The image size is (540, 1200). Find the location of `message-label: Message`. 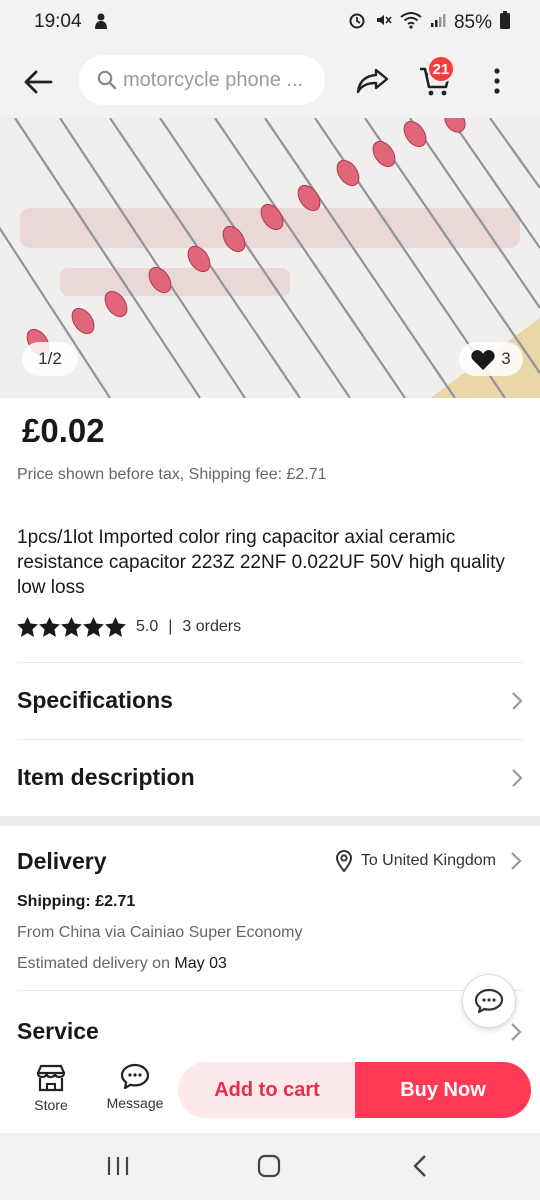

message-label: Message is located at coordinates (135, 1103).